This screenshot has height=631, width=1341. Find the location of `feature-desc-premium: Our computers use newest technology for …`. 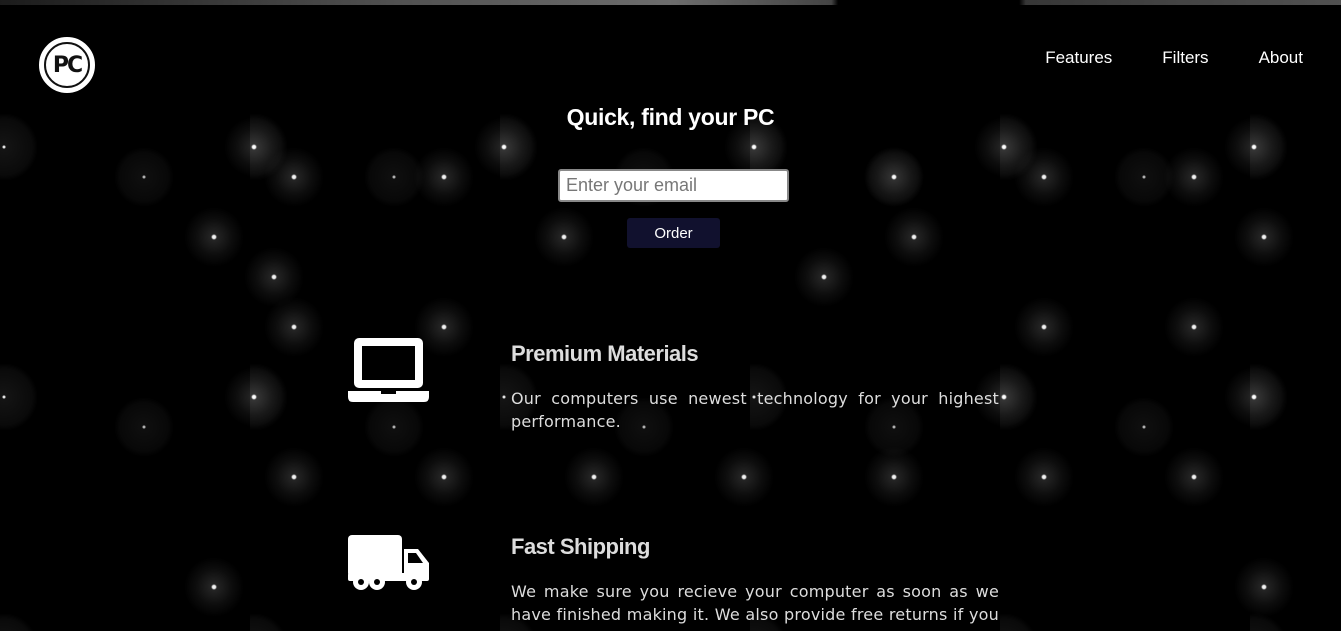

feature-desc-premium: Our computers use newest technology for … is located at coordinates (755, 410).